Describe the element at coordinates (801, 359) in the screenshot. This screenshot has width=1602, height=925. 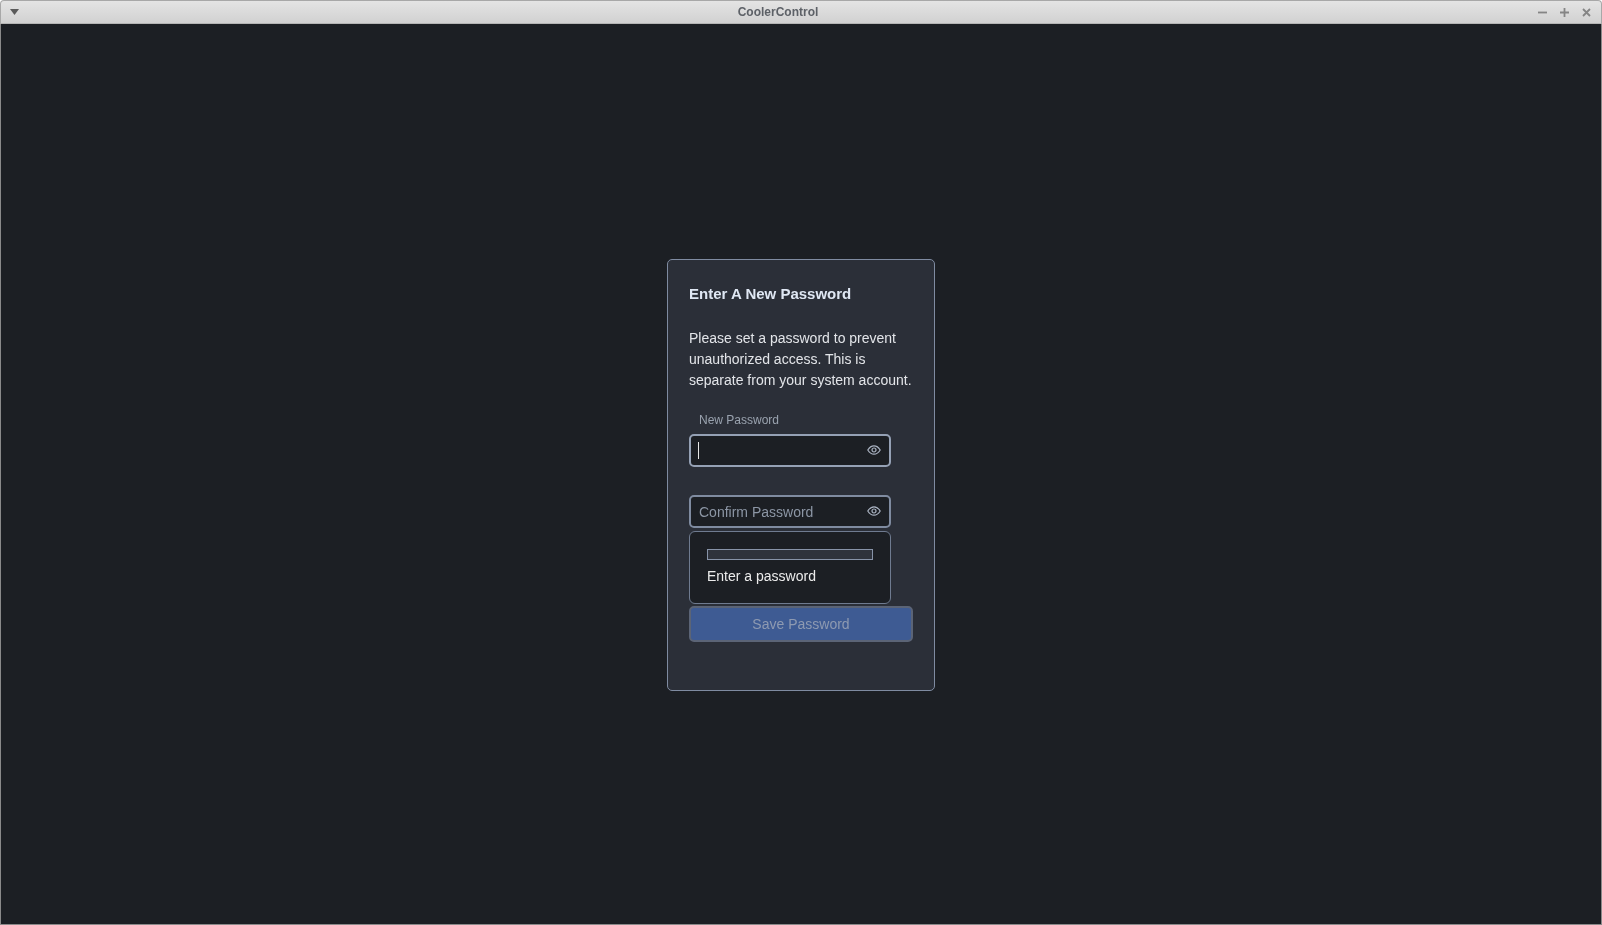
I see `dialog-message: Please set a password to prevent unauthorized access. This is separate from your system account.` at that location.